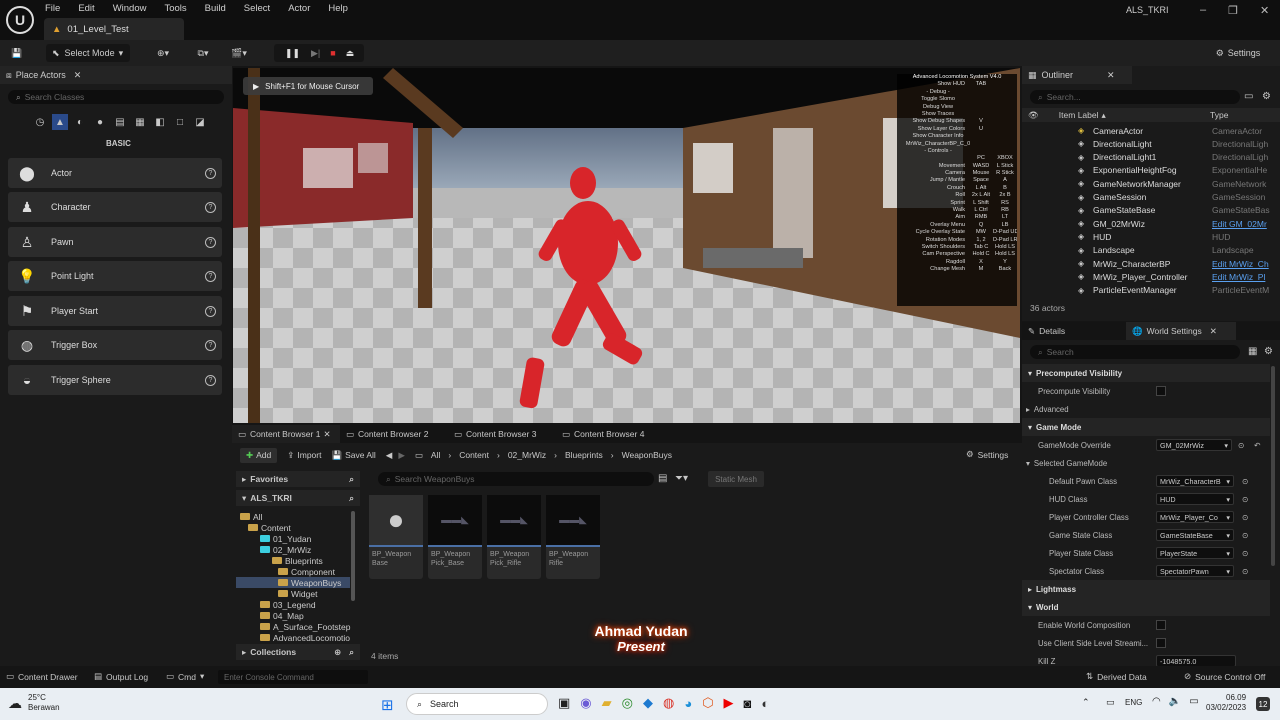 The image size is (1280, 720). I want to click on menu-tools: Tools, so click(175, 8).